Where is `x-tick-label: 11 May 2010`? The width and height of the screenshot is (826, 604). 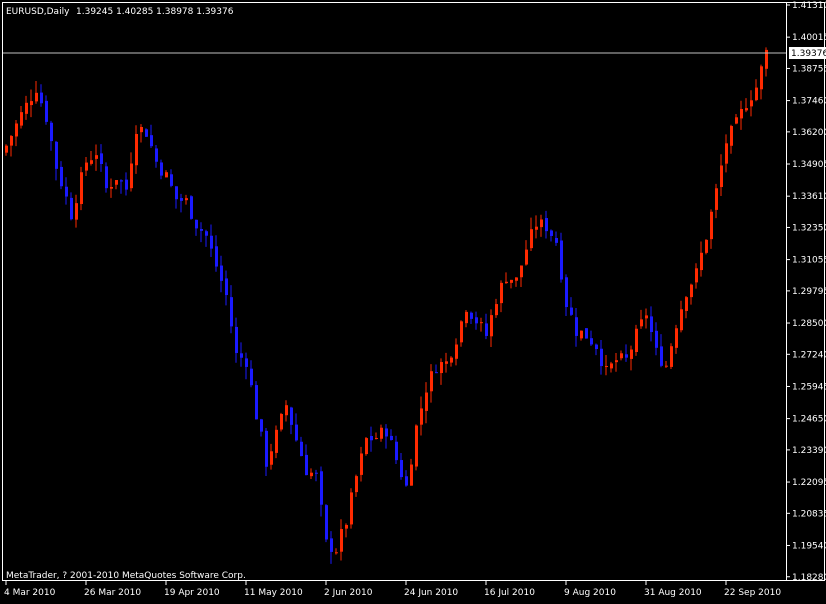
x-tick-label: 11 May 2010 is located at coordinates (273, 593).